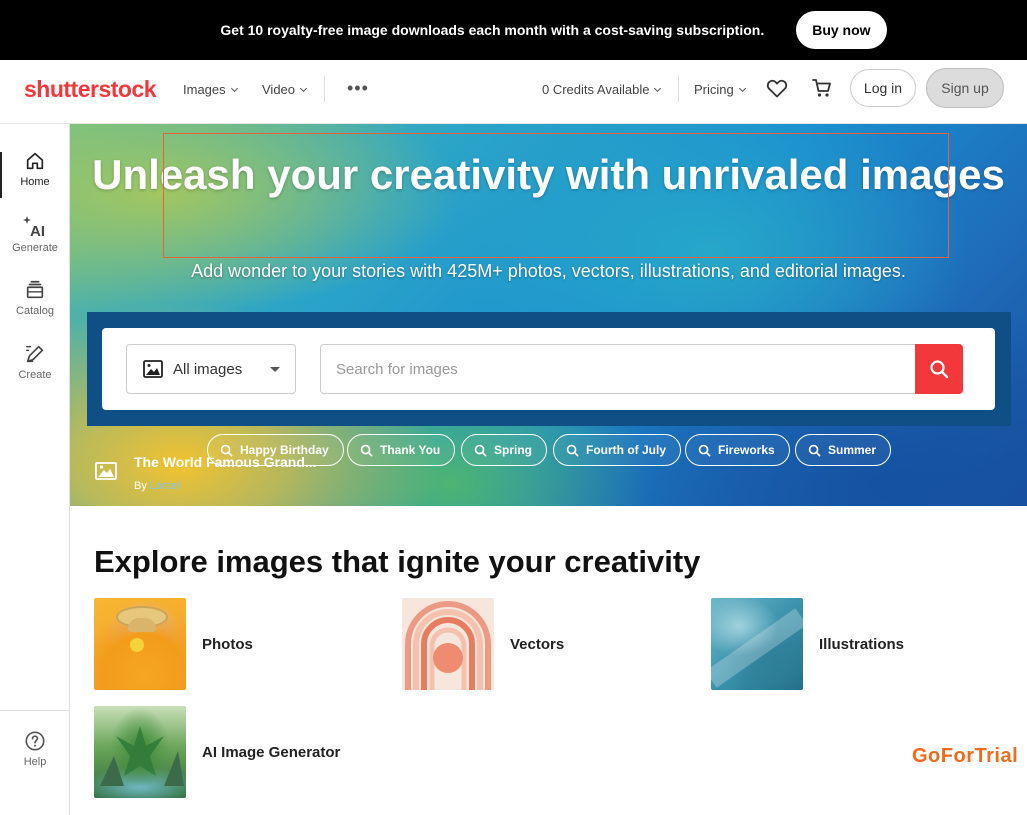 This screenshot has width=1027, height=815. What do you see at coordinates (556, 195) in the screenshot?
I see `highlight-box` at bounding box center [556, 195].